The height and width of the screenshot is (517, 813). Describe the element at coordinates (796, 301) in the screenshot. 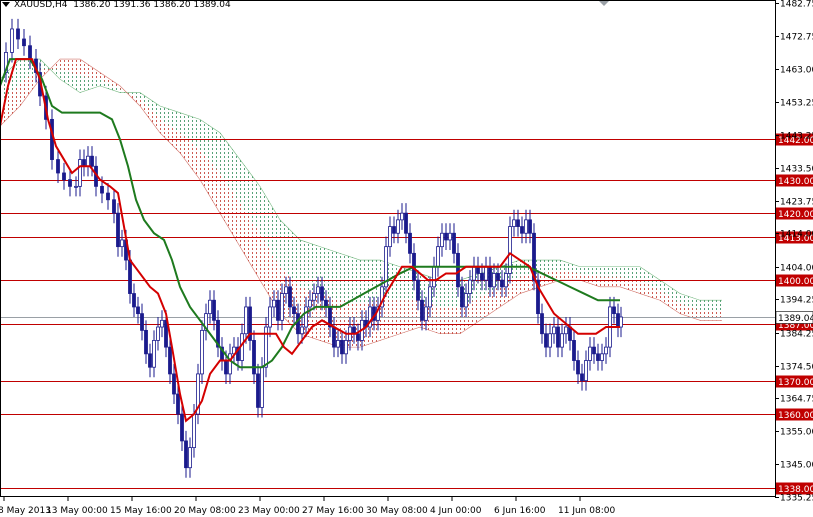

I see `price-tick-label-9: 1394.25` at that location.